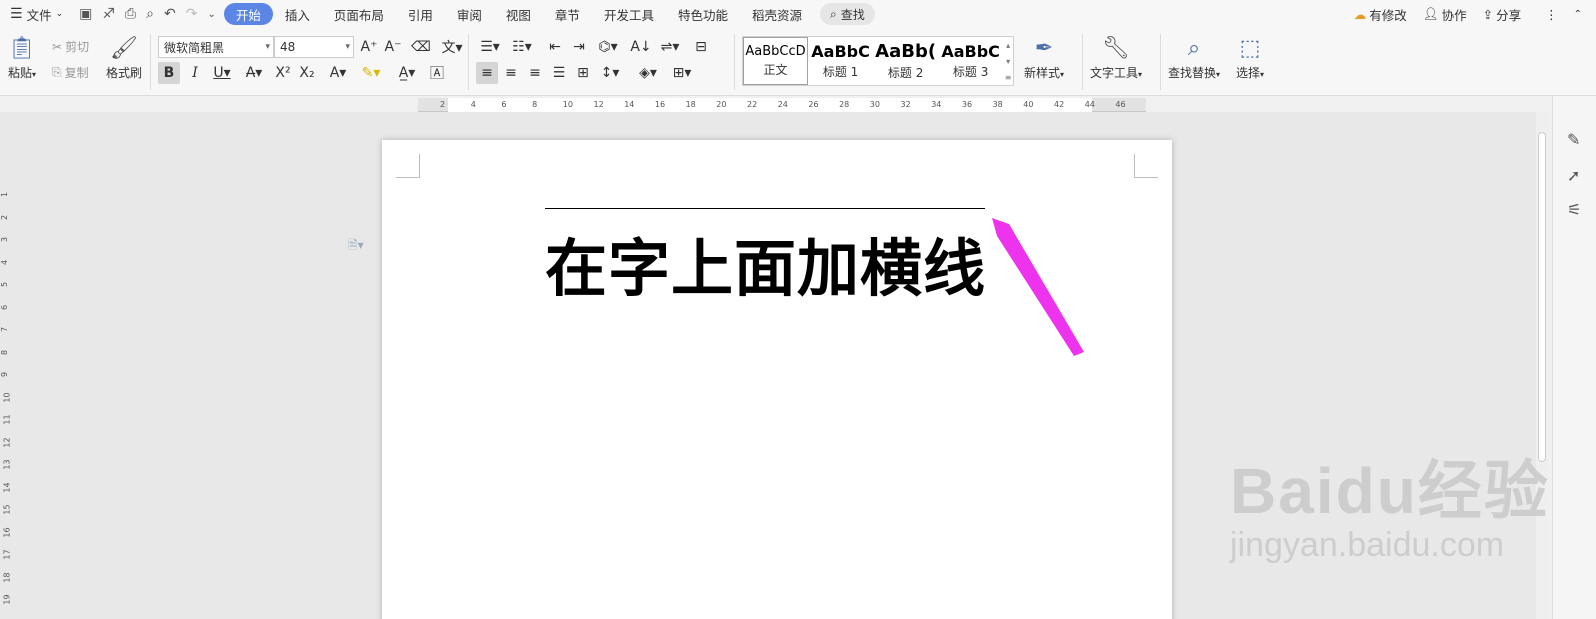  I want to click on ruler-tick-label: 1, so click(5, 194).